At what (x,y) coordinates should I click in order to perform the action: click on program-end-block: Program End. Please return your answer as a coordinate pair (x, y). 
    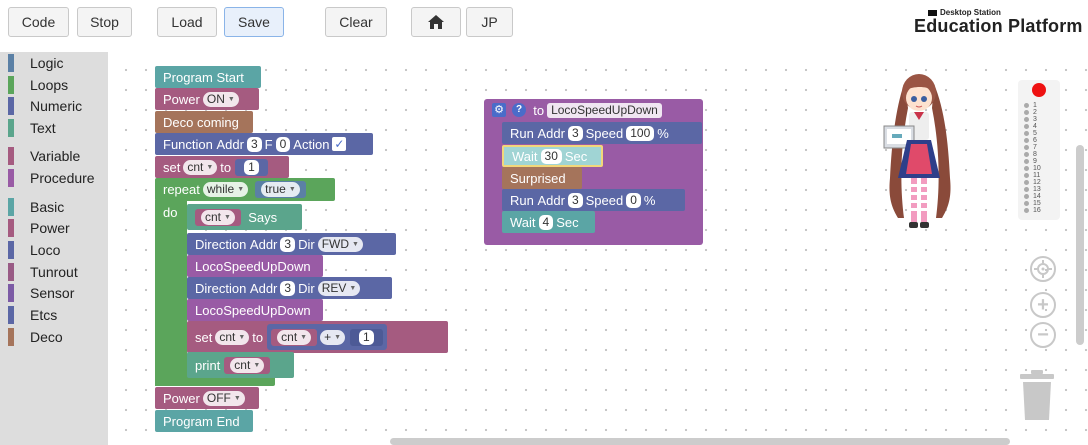
    Looking at the image, I should click on (204, 421).